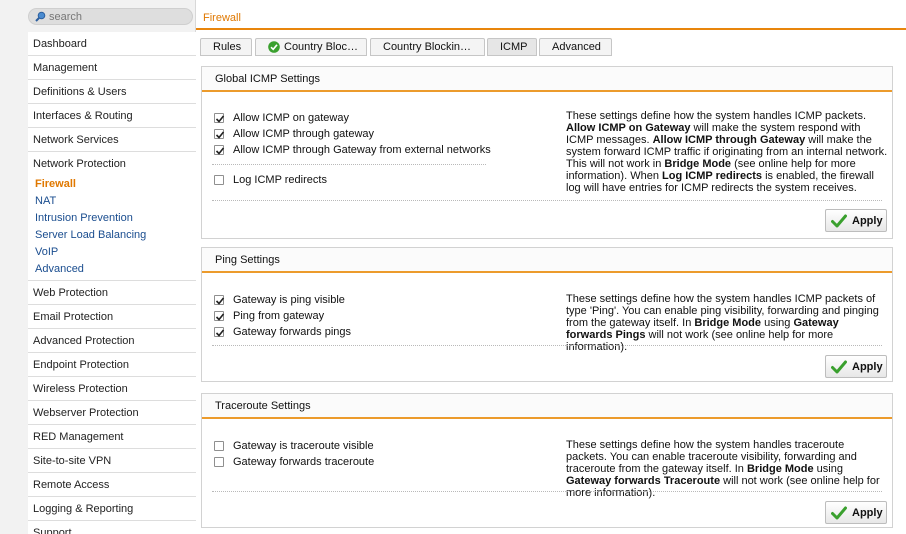  What do you see at coordinates (291, 118) in the screenshot?
I see `checkbox-label: Allow ICMP on gateway` at bounding box center [291, 118].